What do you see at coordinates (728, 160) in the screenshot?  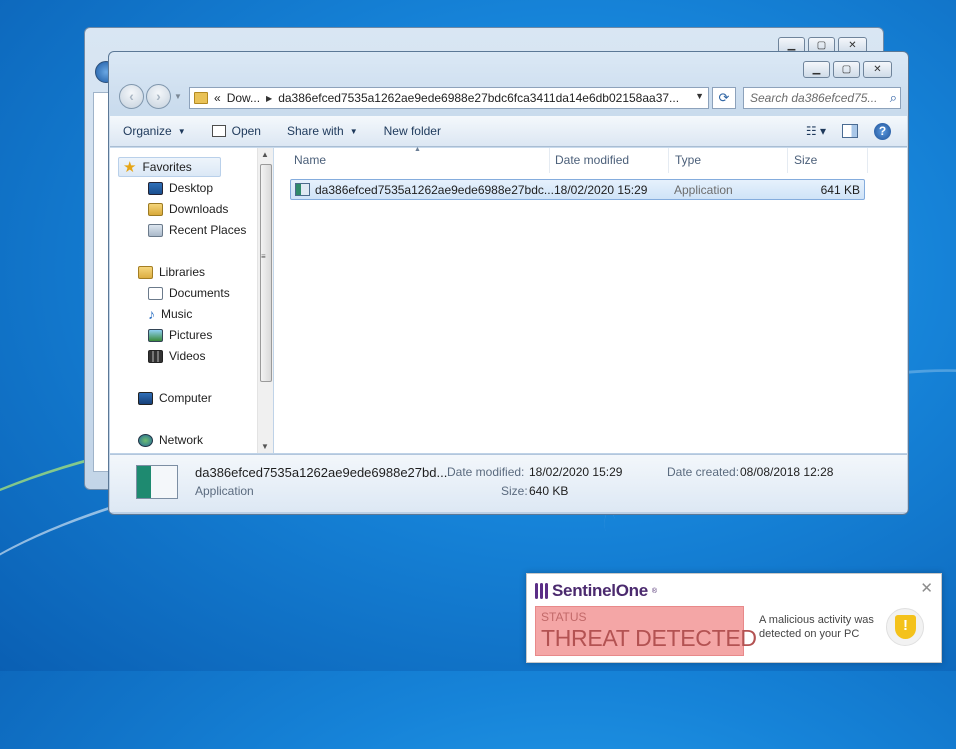 I see `column-header-type: Type` at bounding box center [728, 160].